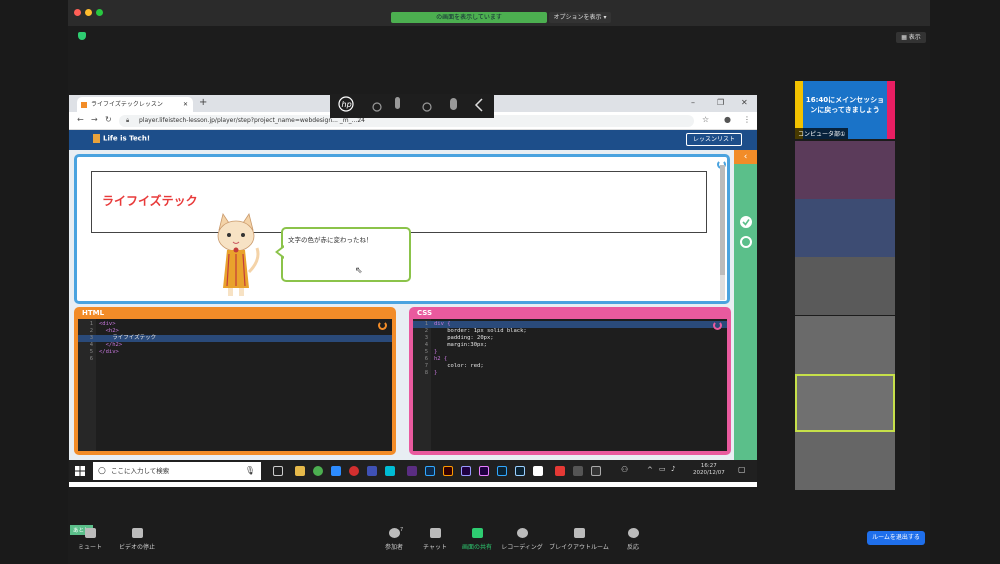 This screenshot has height=564, width=1000. Describe the element at coordinates (82, 36) in the screenshot. I see `security-shield-icon` at that location.